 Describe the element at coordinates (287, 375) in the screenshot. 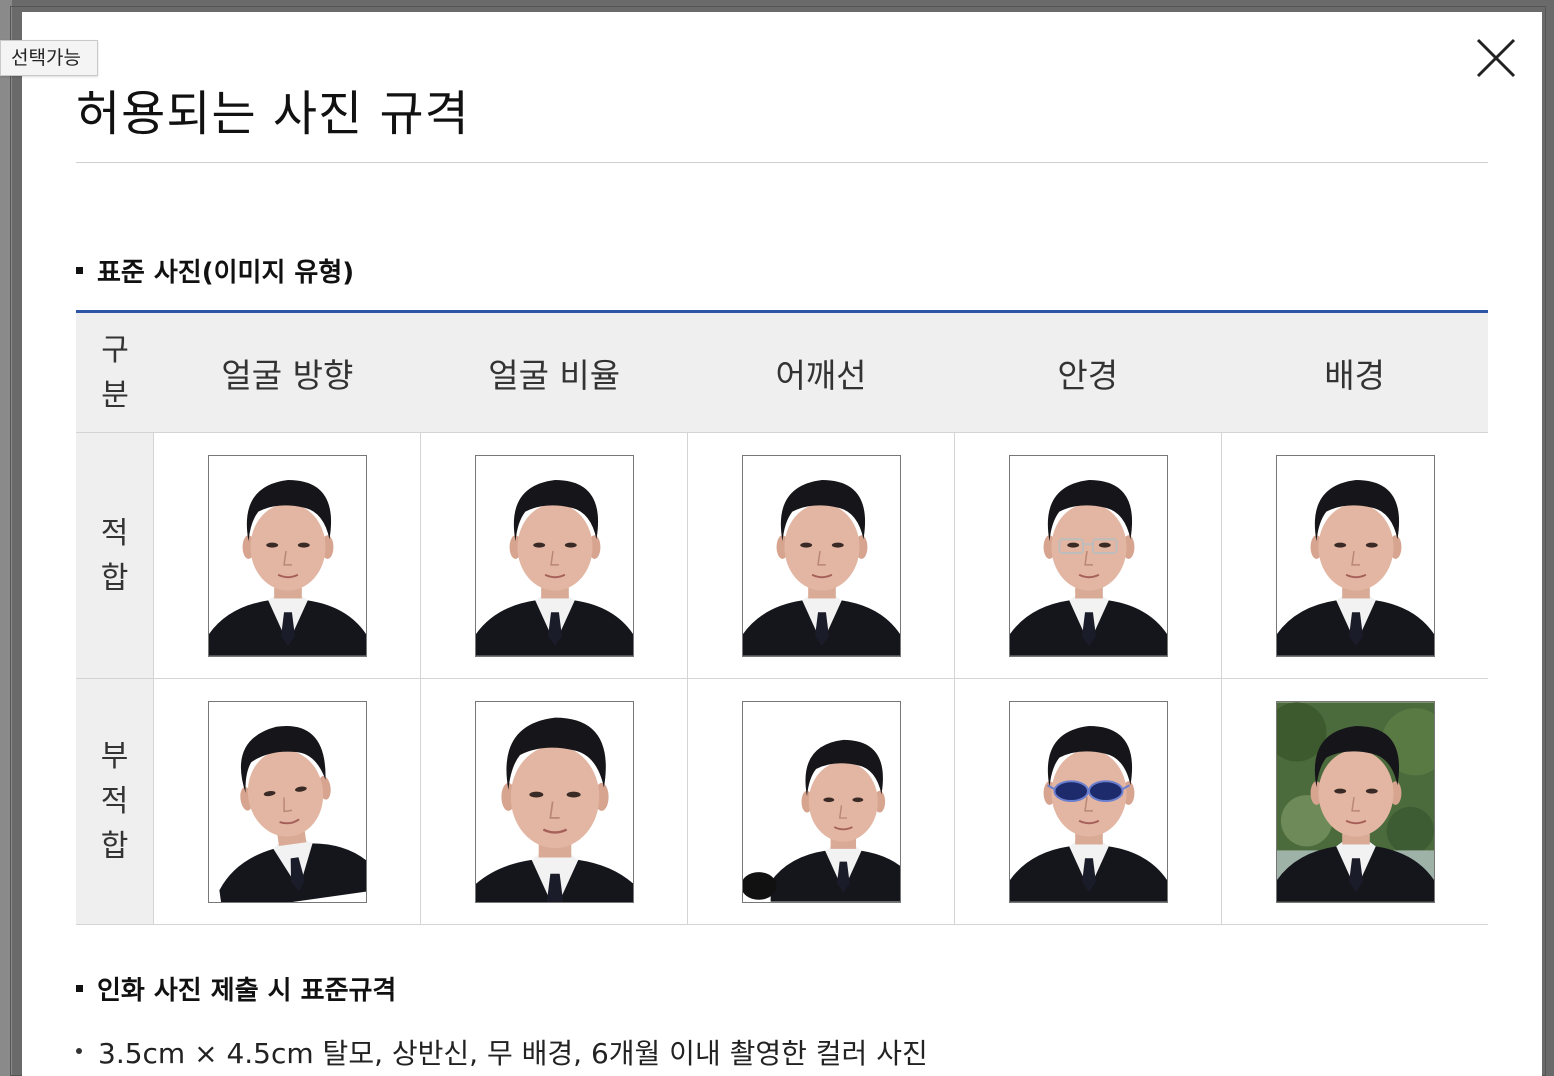

I see `column-header: 얼굴 방향` at that location.